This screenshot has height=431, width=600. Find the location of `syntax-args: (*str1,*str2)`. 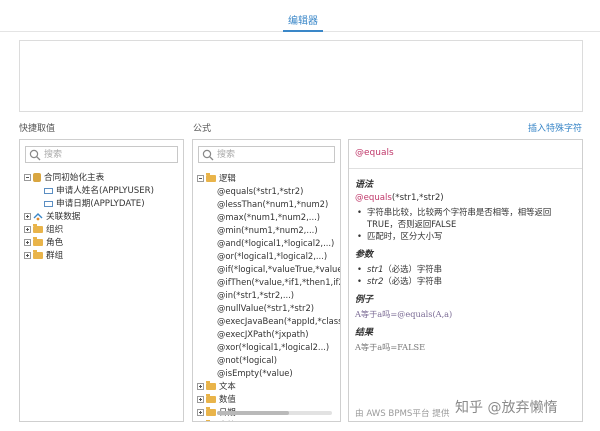

syntax-args: (*str1,*str2) is located at coordinates (417, 198).